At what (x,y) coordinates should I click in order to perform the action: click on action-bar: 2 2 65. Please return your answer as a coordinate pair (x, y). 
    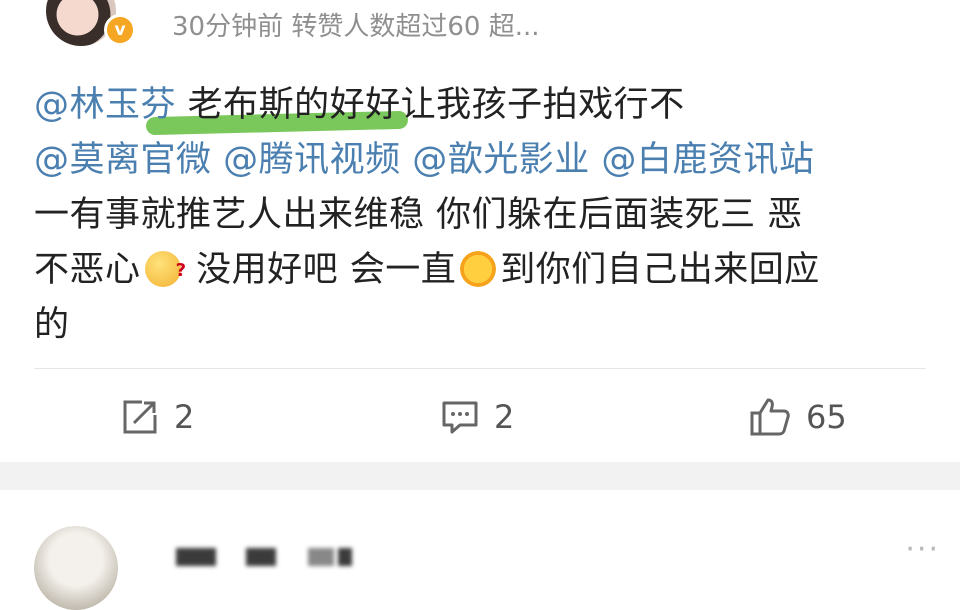
    Looking at the image, I should click on (480, 417).